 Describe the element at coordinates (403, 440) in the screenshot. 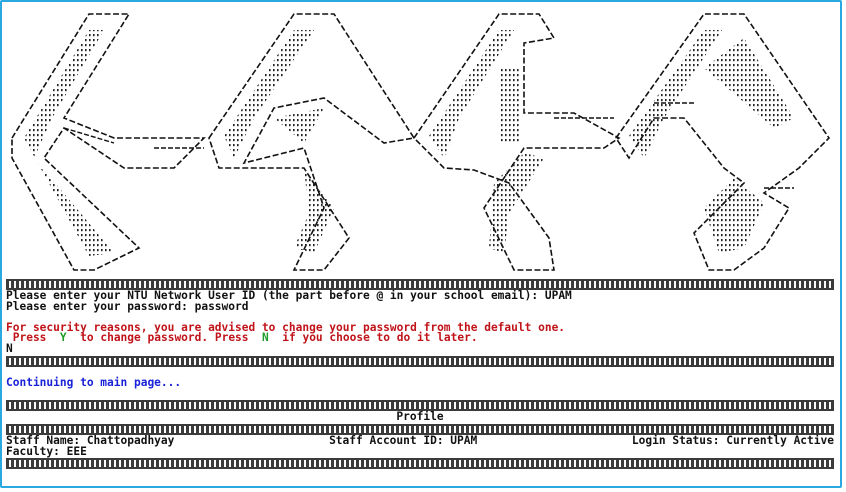

I see `staff-account-id: Staff Account ID: UPAM` at that location.